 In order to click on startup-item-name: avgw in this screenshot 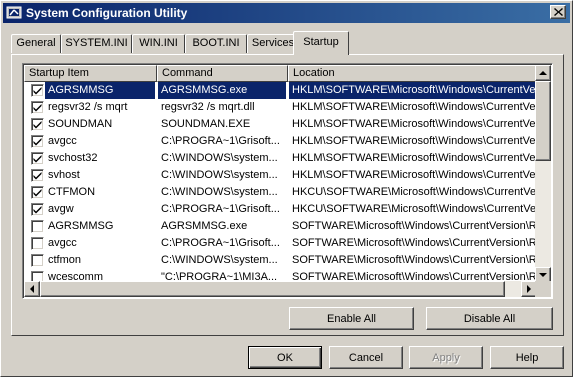, I will do `click(61, 209)`.